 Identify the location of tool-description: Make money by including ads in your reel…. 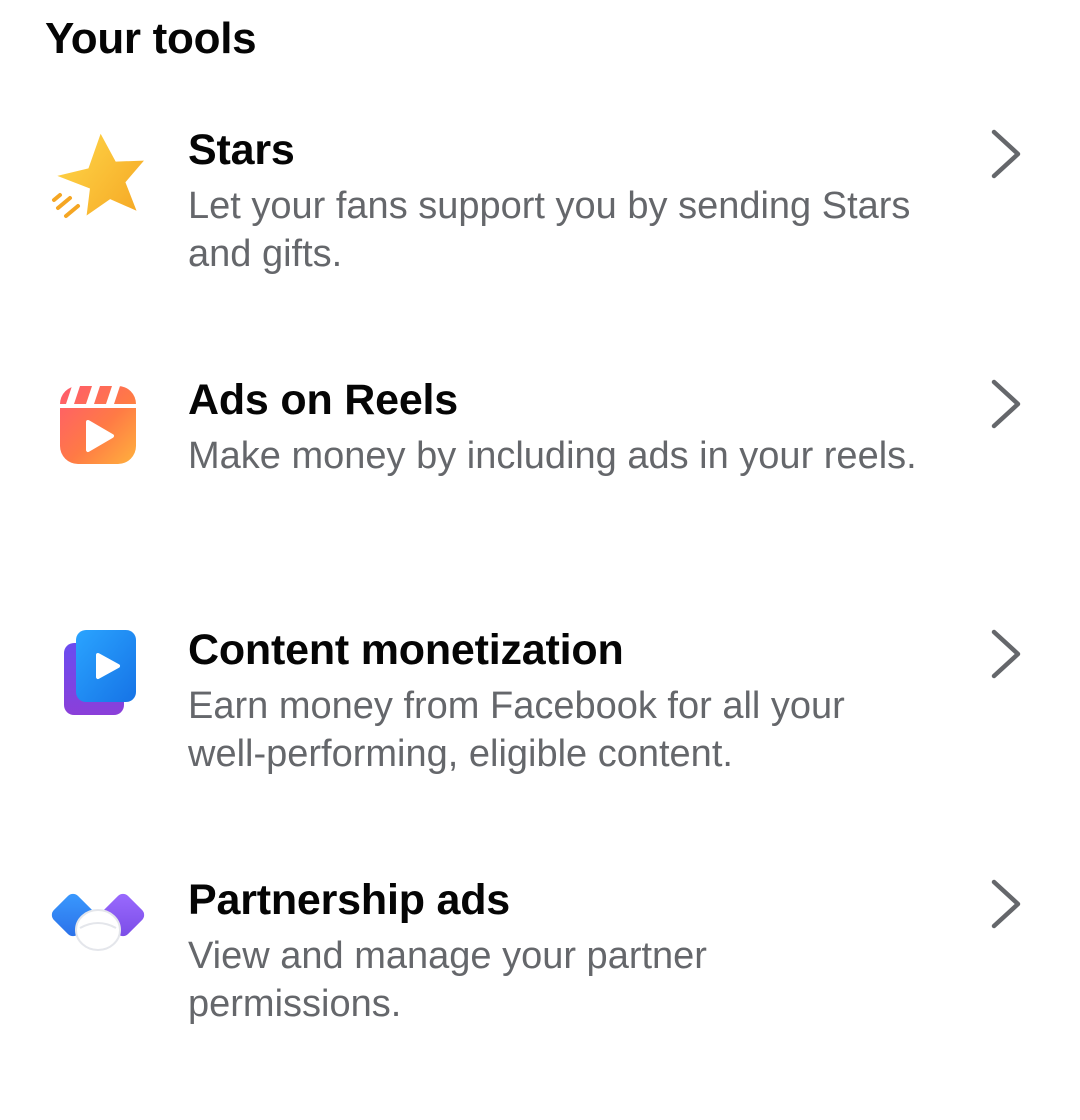
(552, 456).